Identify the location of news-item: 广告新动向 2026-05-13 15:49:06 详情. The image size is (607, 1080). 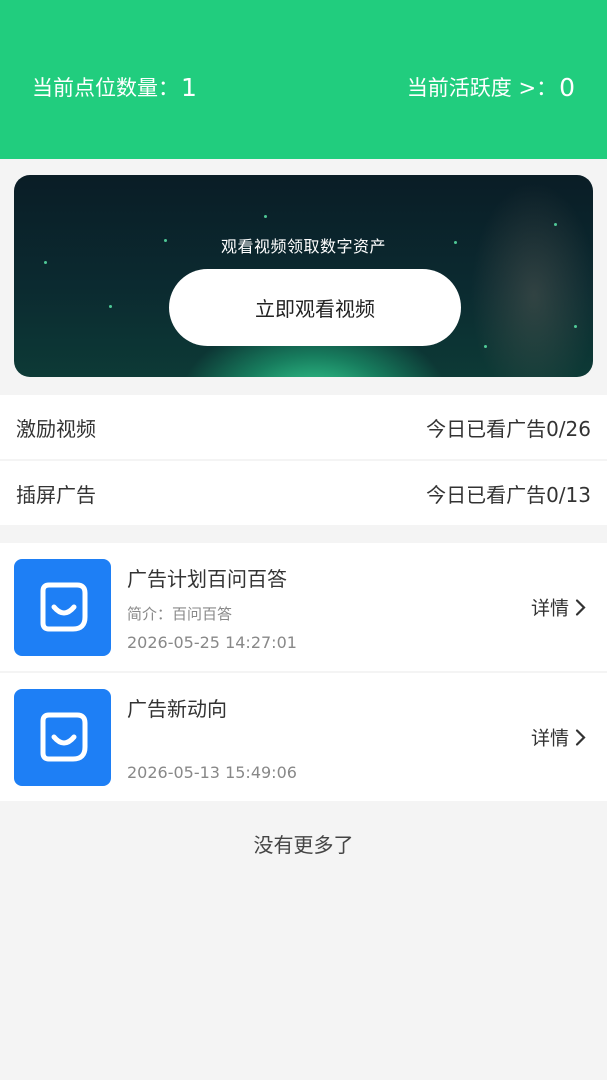
(303, 737).